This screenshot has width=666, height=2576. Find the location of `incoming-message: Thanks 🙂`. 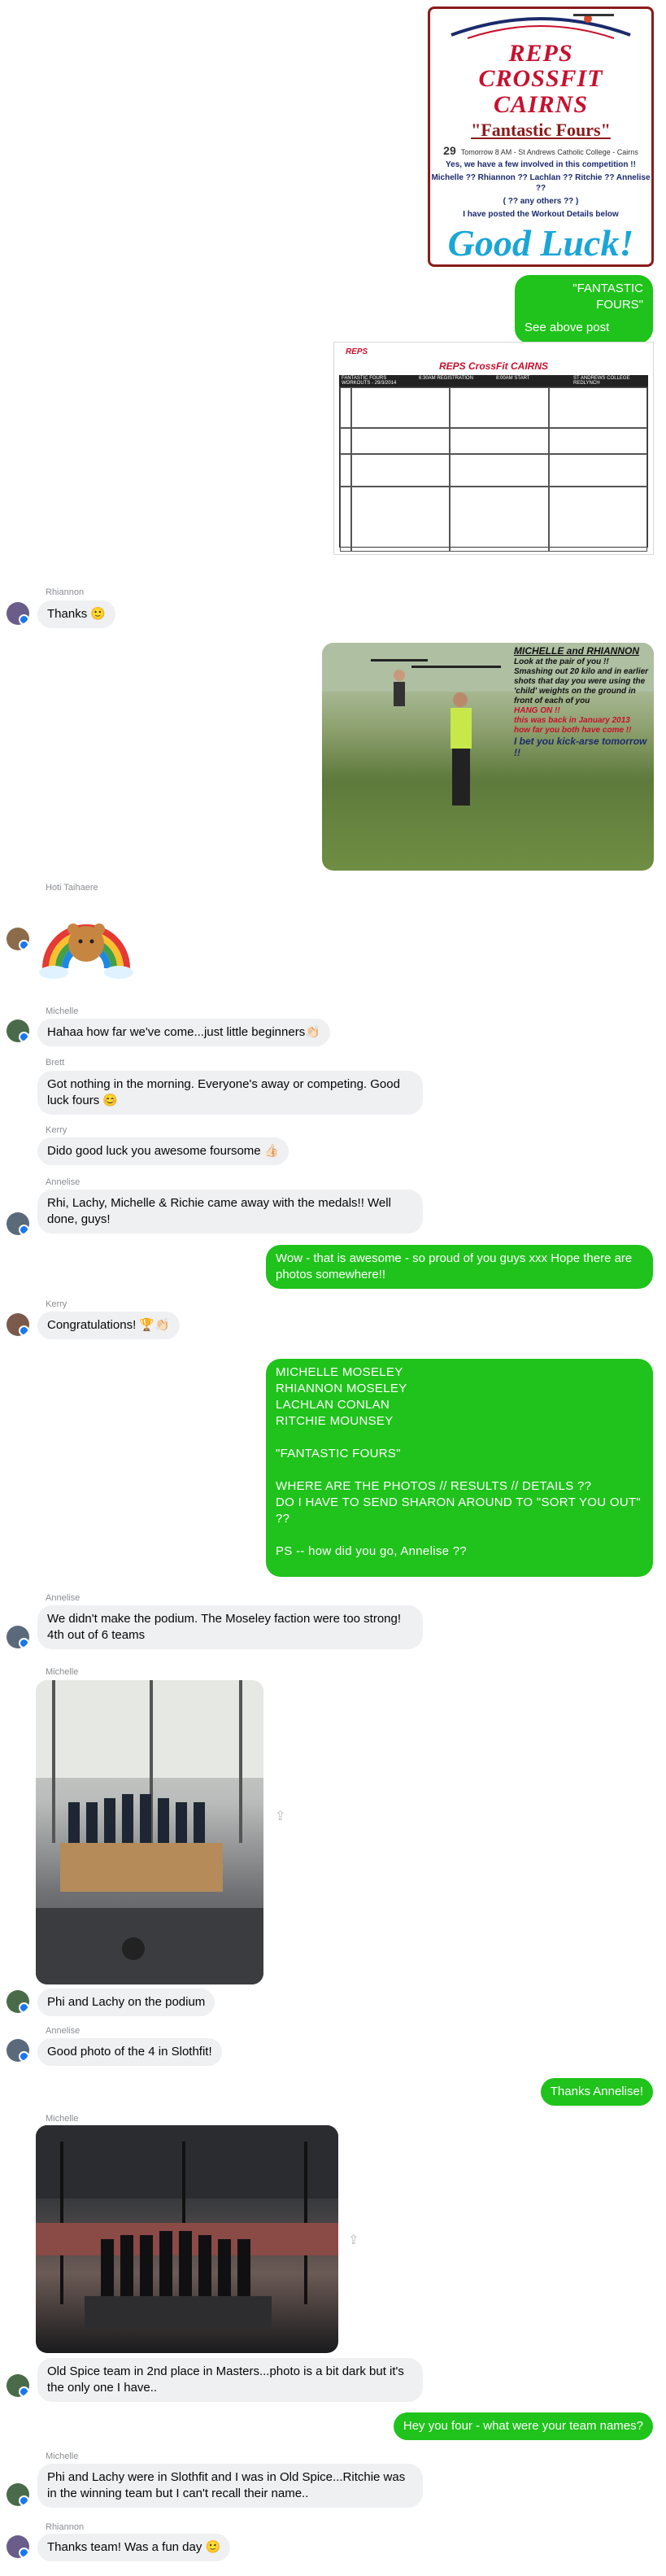

incoming-message: Thanks 🙂 is located at coordinates (77, 614).